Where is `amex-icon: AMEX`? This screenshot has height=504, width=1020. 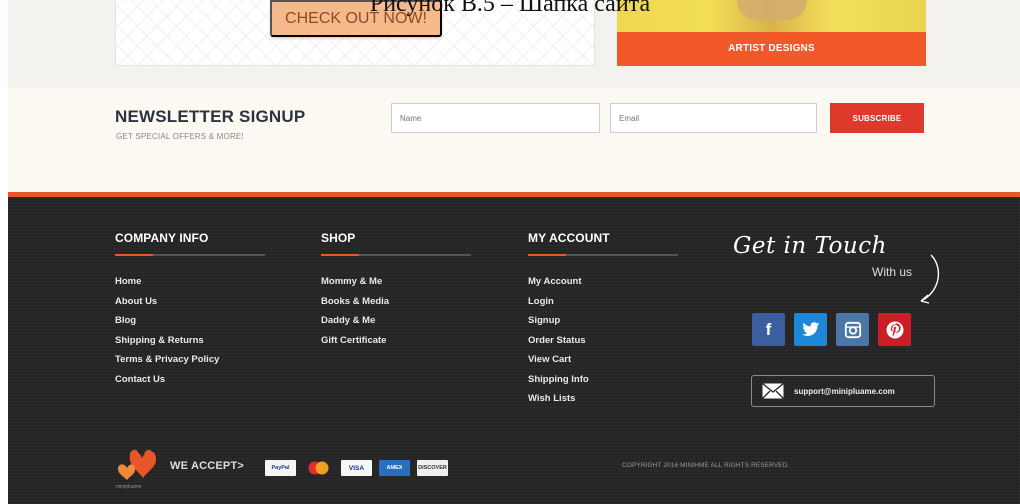 amex-icon: AMEX is located at coordinates (394, 468).